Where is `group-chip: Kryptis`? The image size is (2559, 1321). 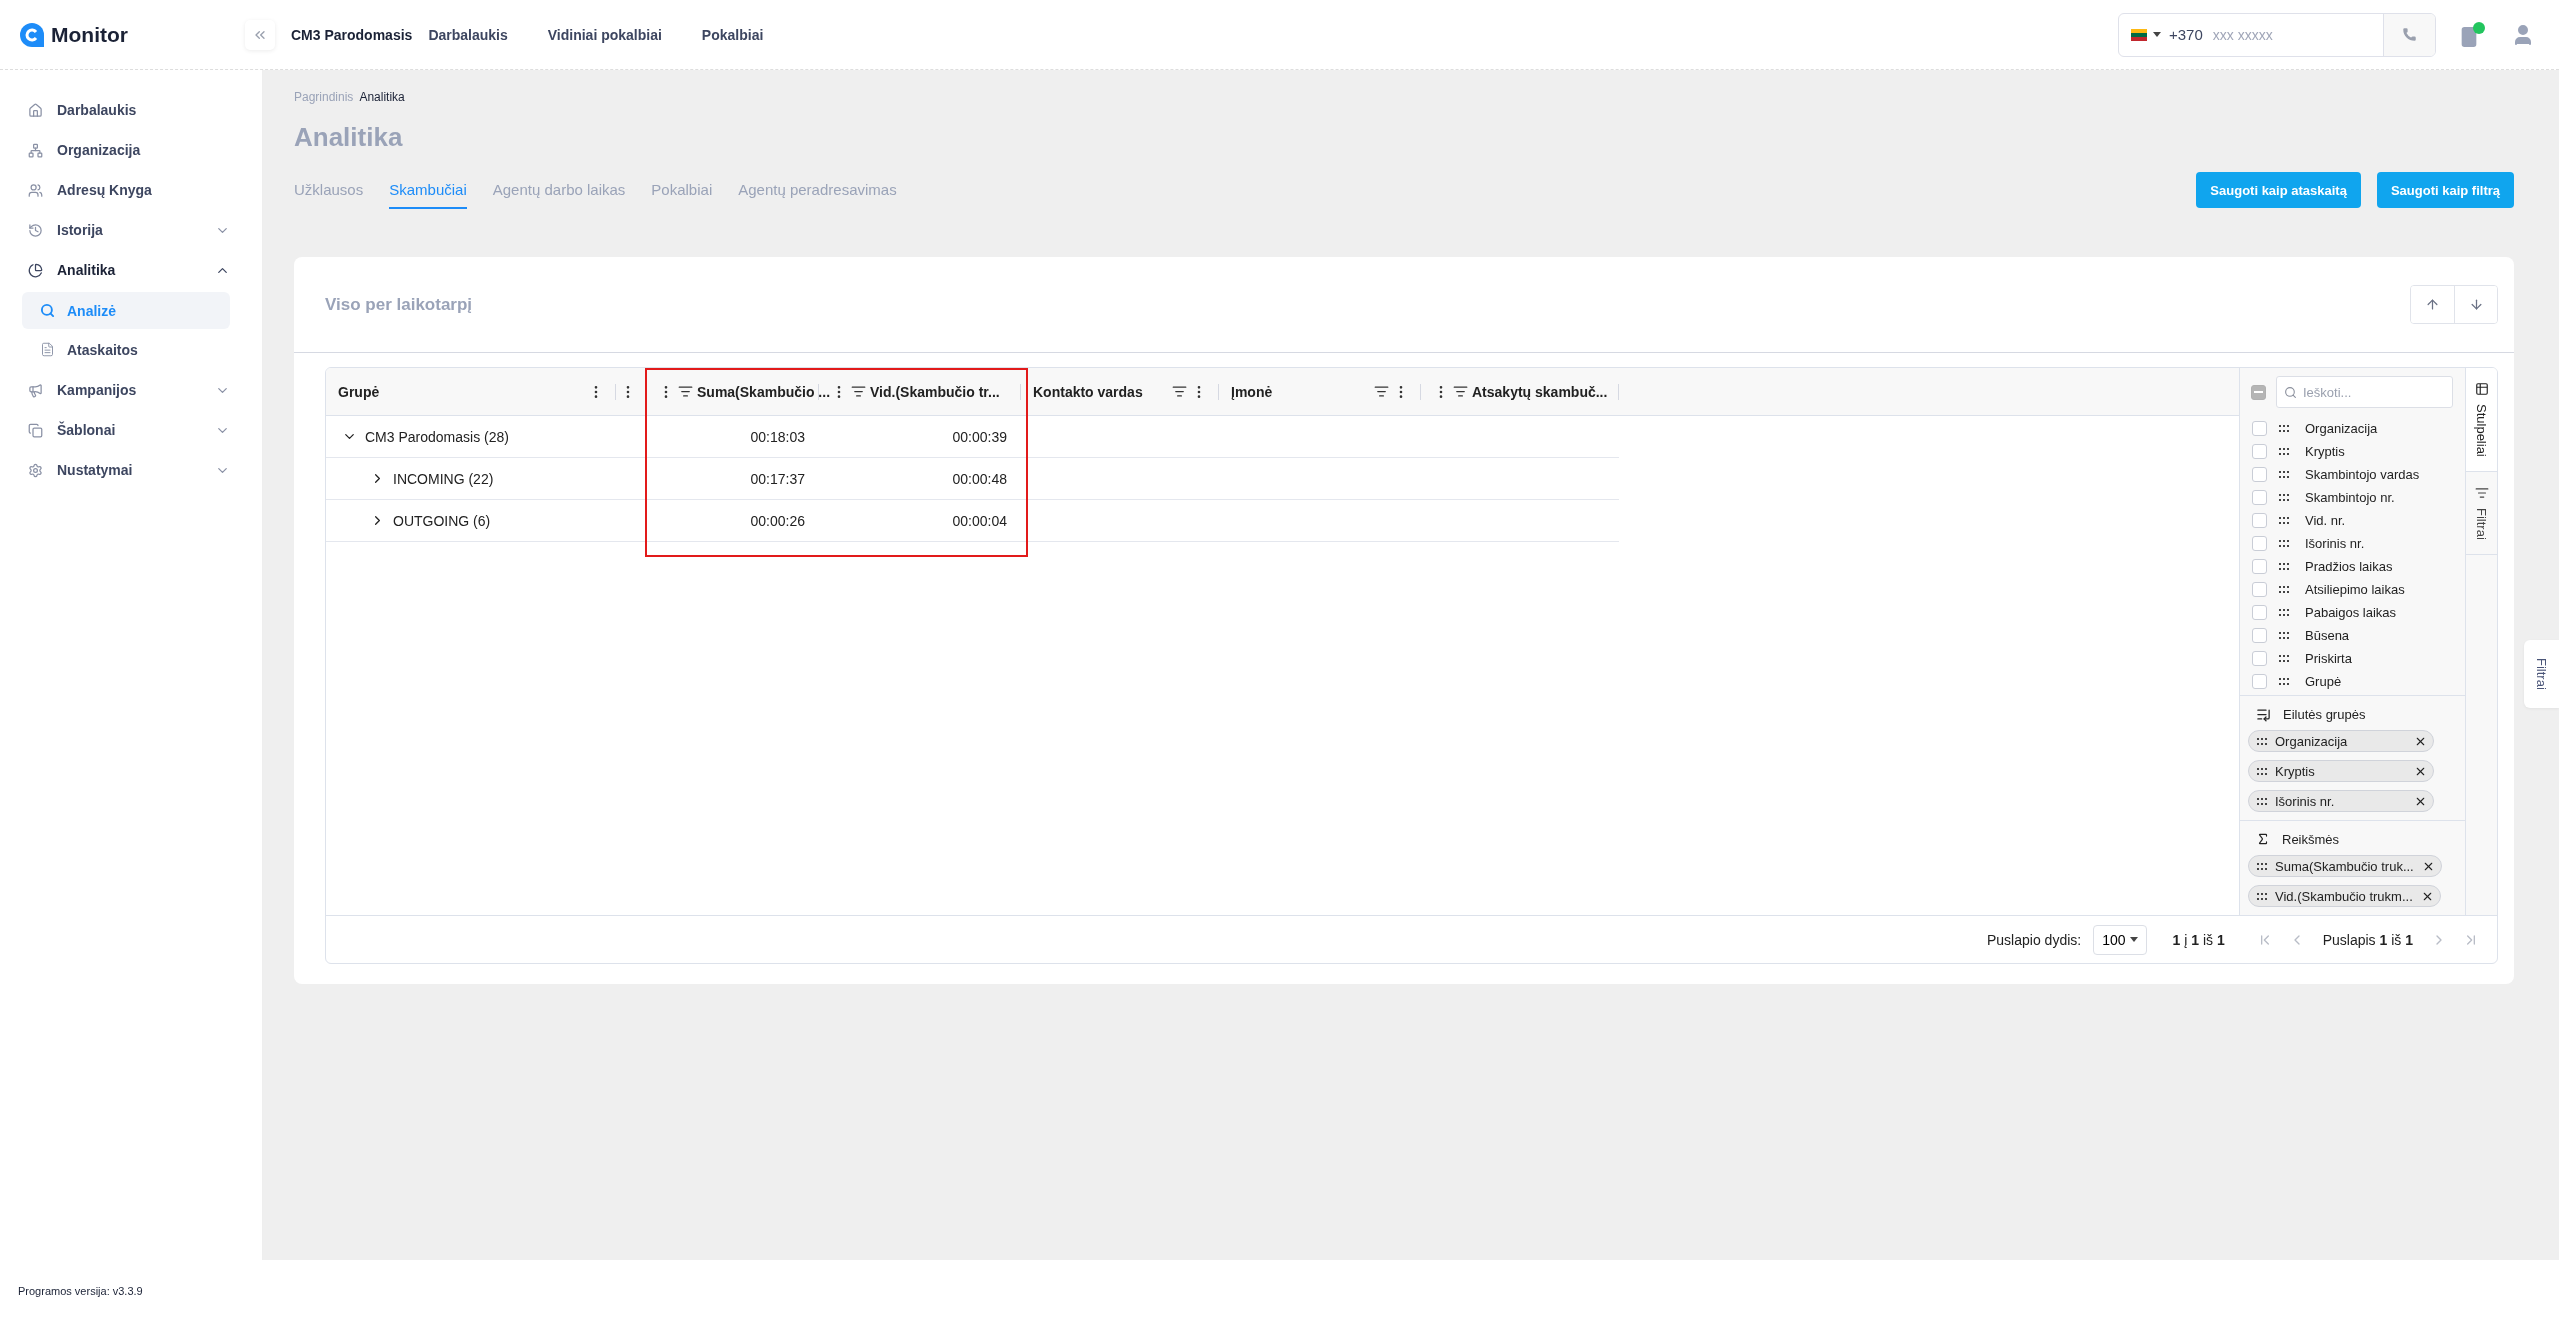 group-chip: Kryptis is located at coordinates (2341, 771).